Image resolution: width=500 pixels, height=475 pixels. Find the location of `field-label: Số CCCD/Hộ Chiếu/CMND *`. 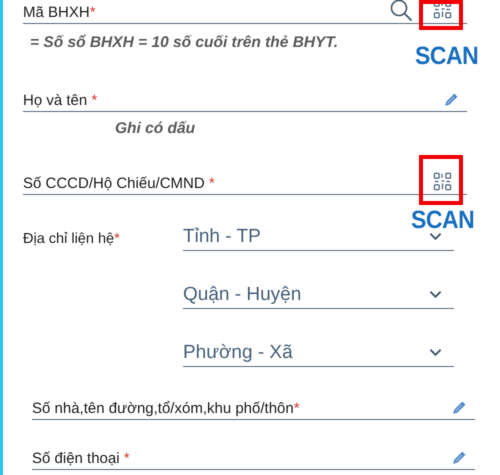

field-label: Số CCCD/Hộ Chiếu/CMND * is located at coordinates (119, 183).